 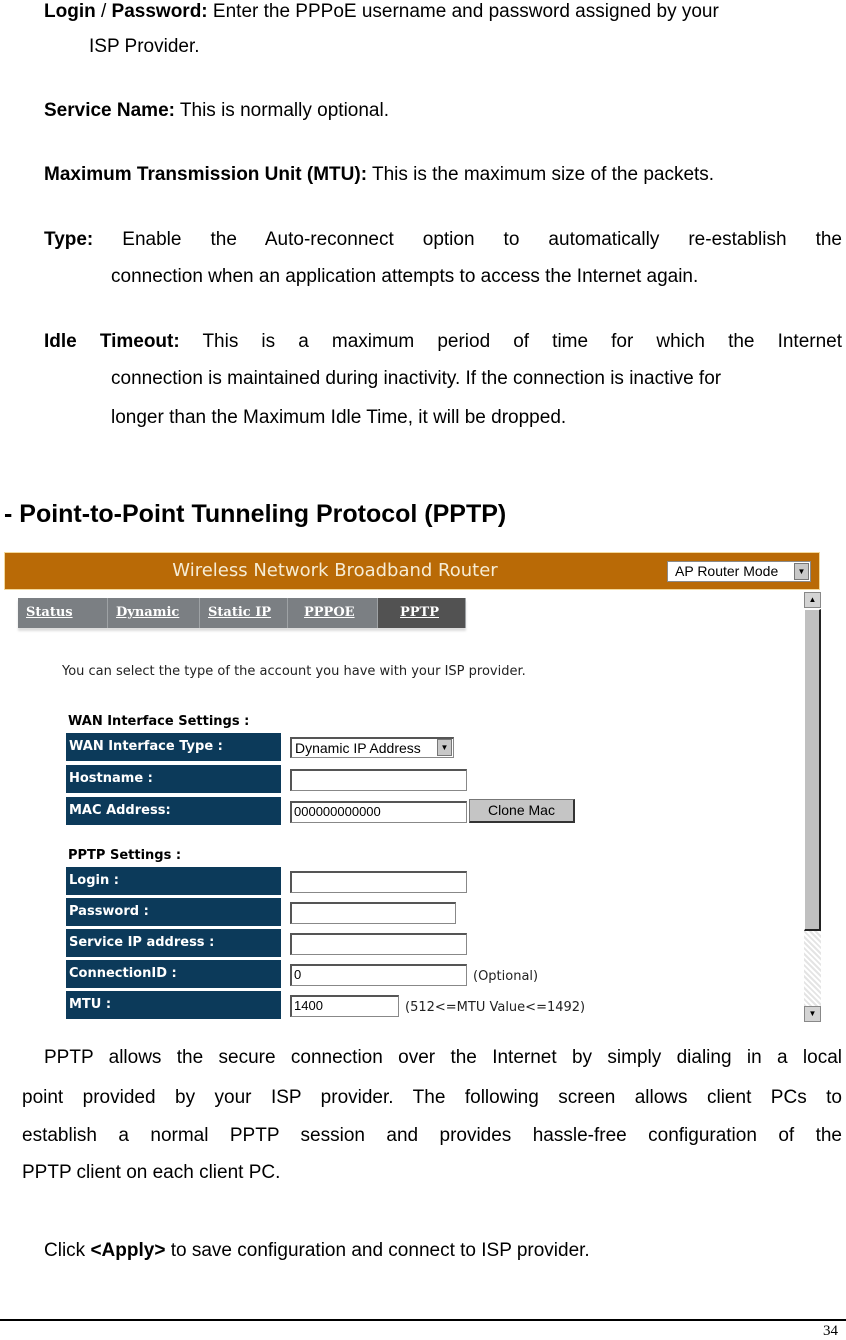 What do you see at coordinates (812, 968) in the screenshot?
I see `scroll-track` at bounding box center [812, 968].